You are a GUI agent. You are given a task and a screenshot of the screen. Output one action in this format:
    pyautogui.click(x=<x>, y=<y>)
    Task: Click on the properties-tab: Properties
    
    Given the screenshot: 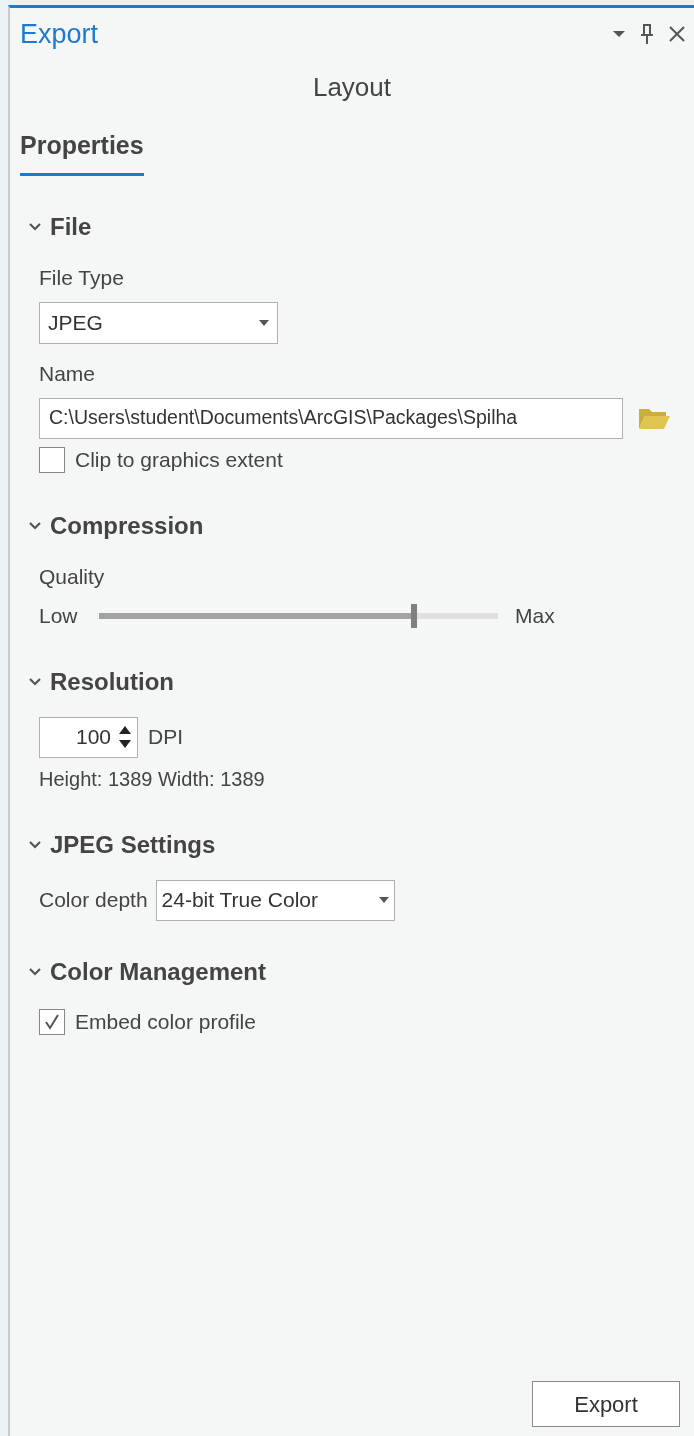 What is the action you would take?
    pyautogui.click(x=82, y=151)
    